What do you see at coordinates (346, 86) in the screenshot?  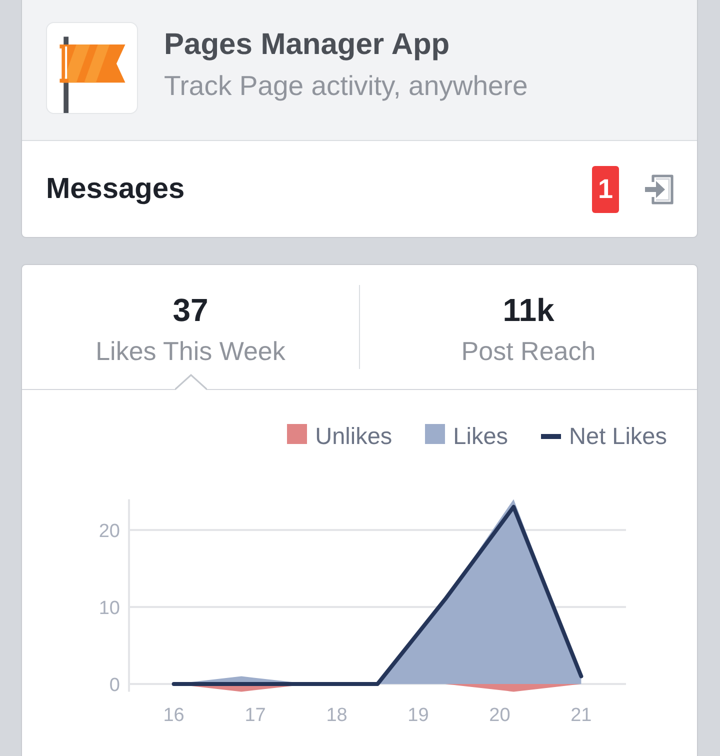 I see `app-subtitle: Track Page activity, anywhere` at bounding box center [346, 86].